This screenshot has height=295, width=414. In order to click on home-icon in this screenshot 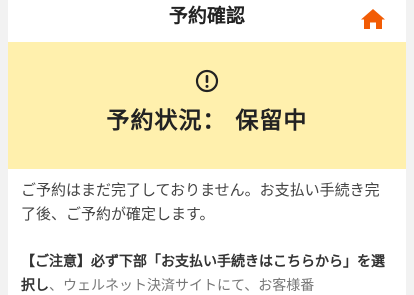, I will do `click(373, 19)`.